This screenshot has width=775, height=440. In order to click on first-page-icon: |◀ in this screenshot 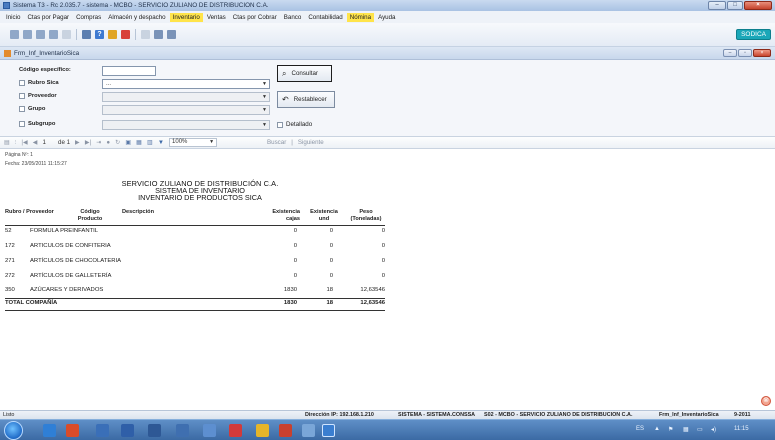, I will do `click(24, 142)`.